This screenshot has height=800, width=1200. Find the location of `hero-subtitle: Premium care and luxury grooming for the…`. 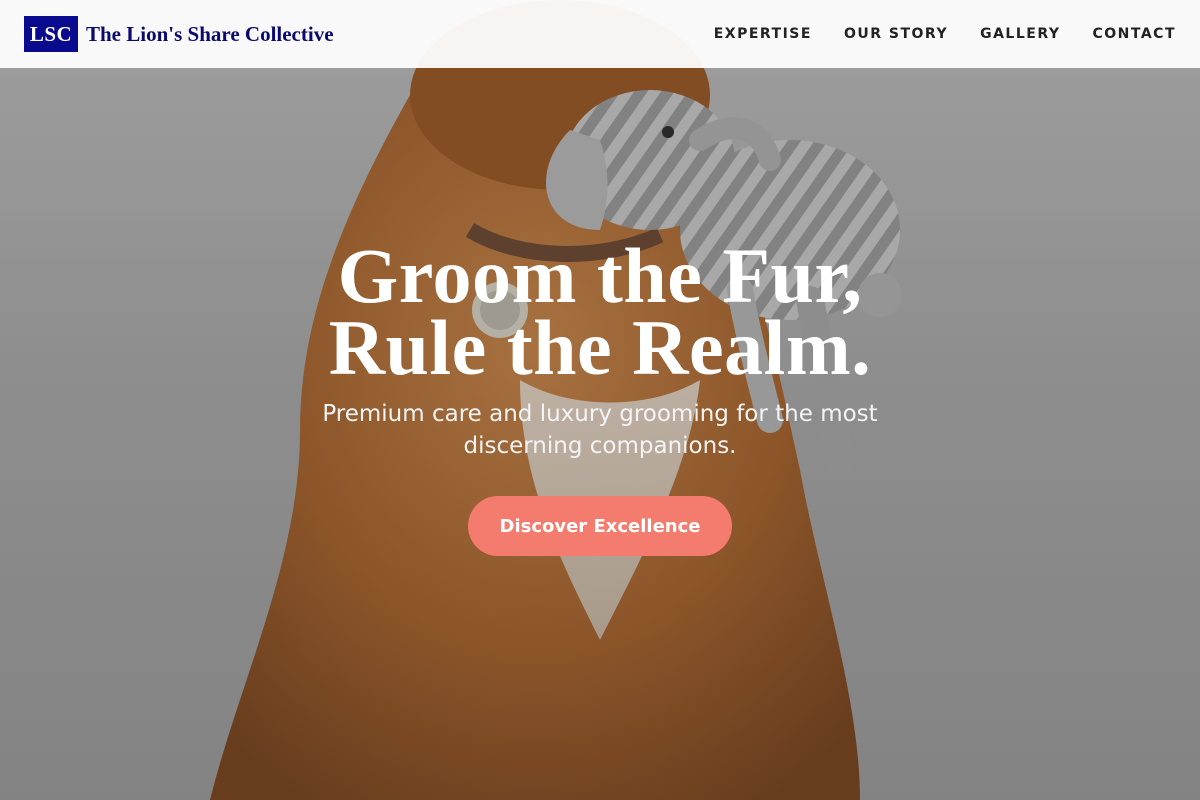

hero-subtitle: Premium care and luxury grooming for the… is located at coordinates (600, 430).